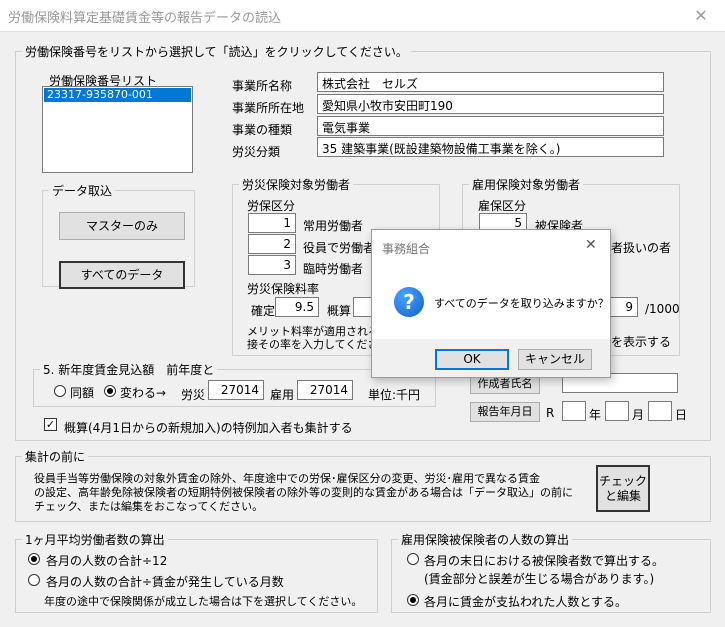  I want to click on insurance-number-list: 23317-935870-001, so click(117, 129).